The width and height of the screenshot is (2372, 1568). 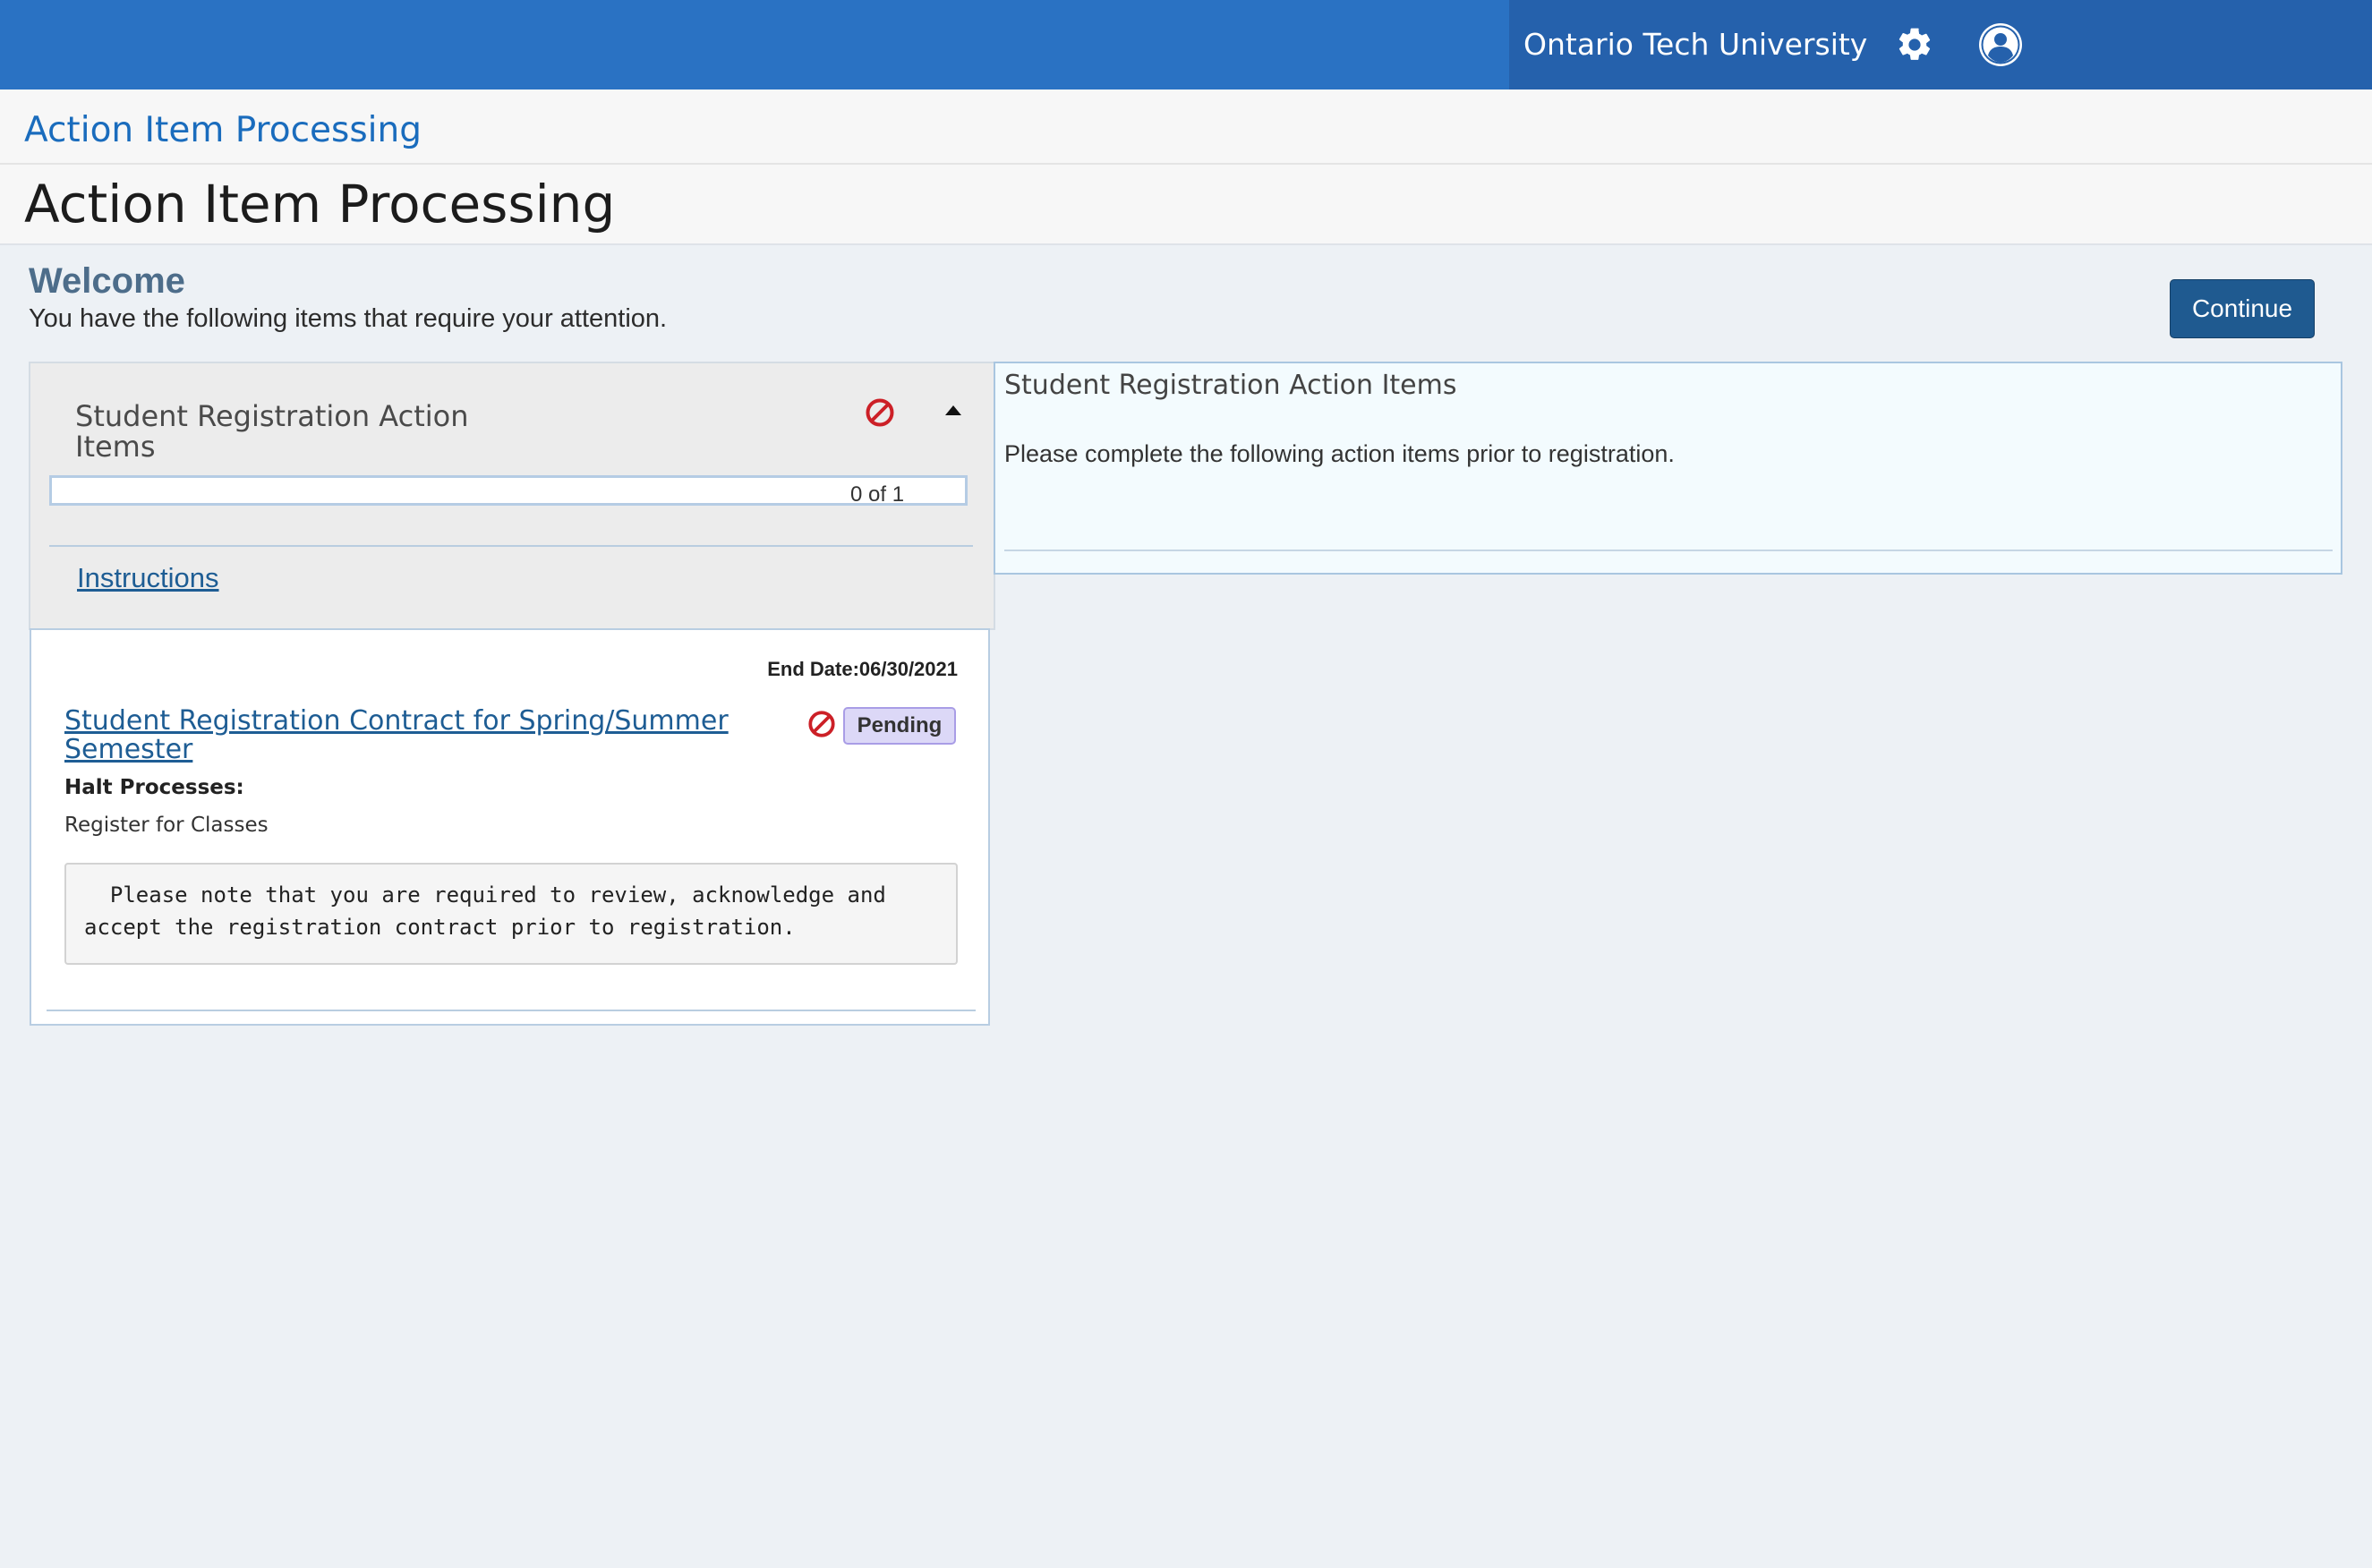 What do you see at coordinates (508, 490) in the screenshot?
I see `progress-bar` at bounding box center [508, 490].